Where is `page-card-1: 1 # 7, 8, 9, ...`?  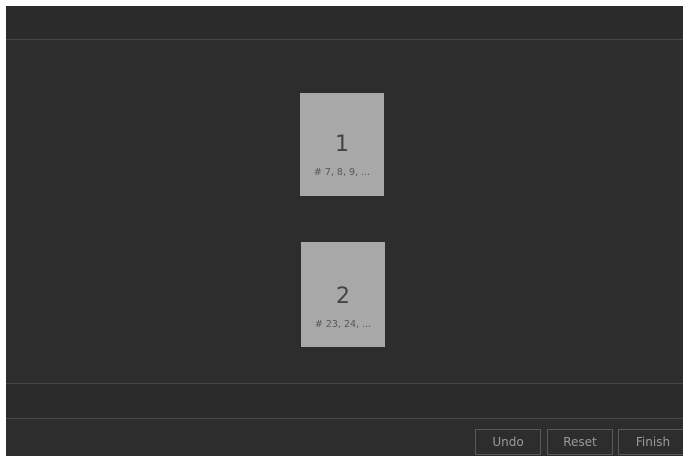 page-card-1: 1 # 7, 8, 9, ... is located at coordinates (342, 144).